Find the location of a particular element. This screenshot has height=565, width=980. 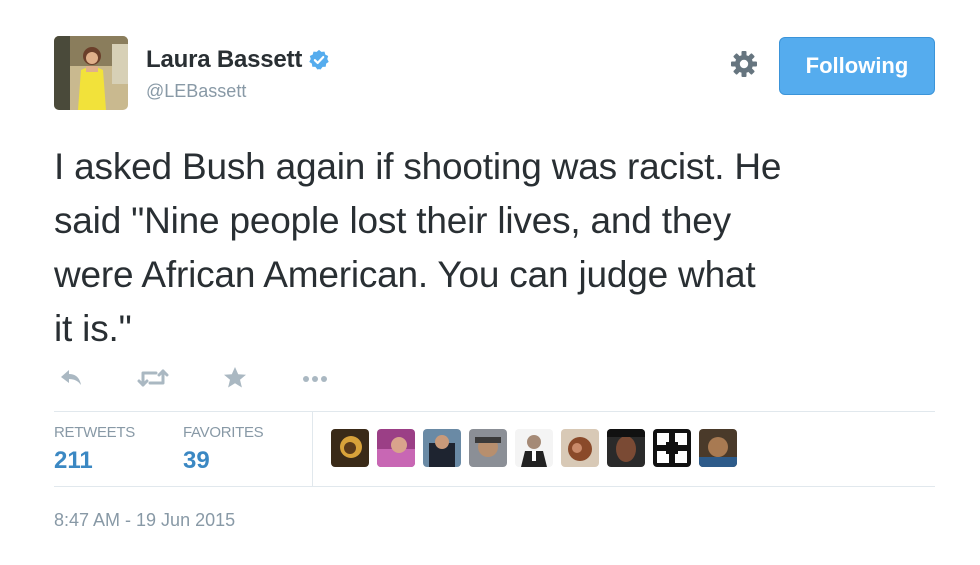

favorites-stat: FAVORITES 39 is located at coordinates (223, 449).